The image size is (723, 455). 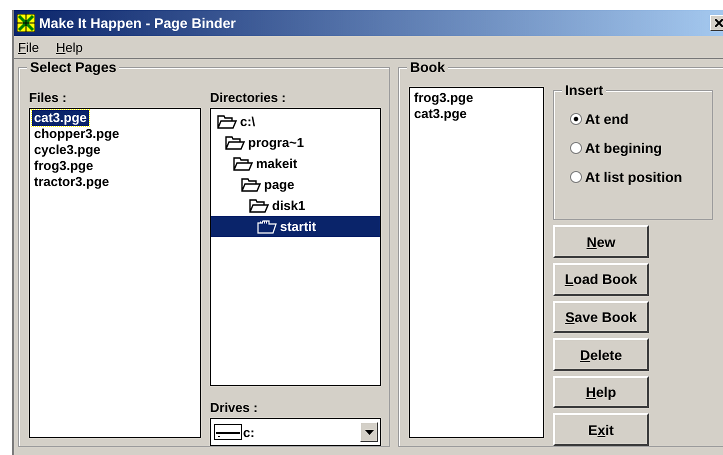 What do you see at coordinates (584, 90) in the screenshot?
I see `group-title: Insert` at bounding box center [584, 90].